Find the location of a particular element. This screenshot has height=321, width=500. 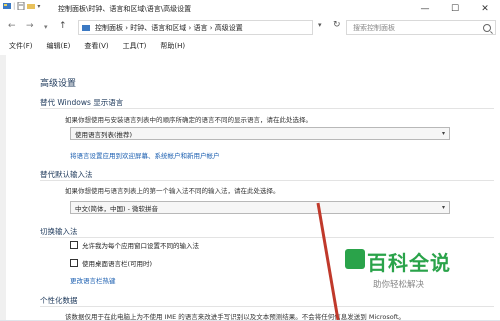

properties-icon is located at coordinates (21, 6).